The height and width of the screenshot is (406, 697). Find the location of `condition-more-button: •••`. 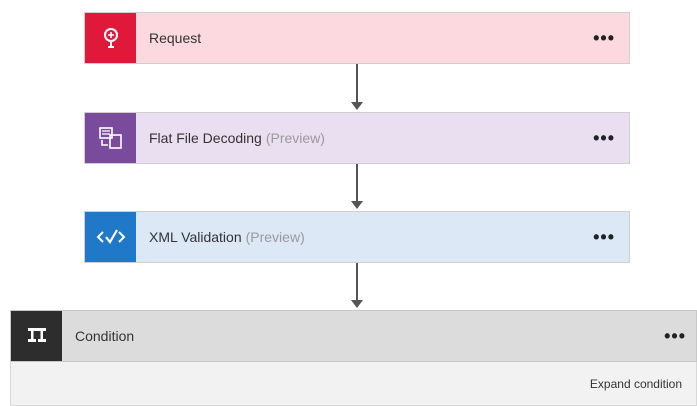

condition-more-button: ••• is located at coordinates (675, 336).